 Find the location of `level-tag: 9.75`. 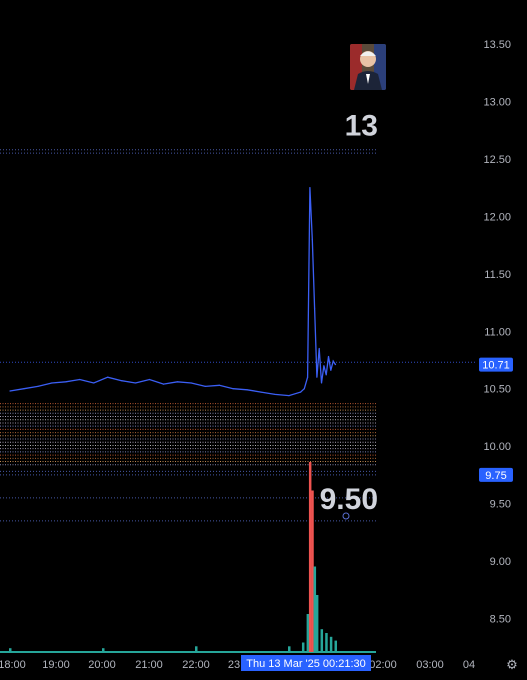

level-tag: 9.75 is located at coordinates (495, 476).